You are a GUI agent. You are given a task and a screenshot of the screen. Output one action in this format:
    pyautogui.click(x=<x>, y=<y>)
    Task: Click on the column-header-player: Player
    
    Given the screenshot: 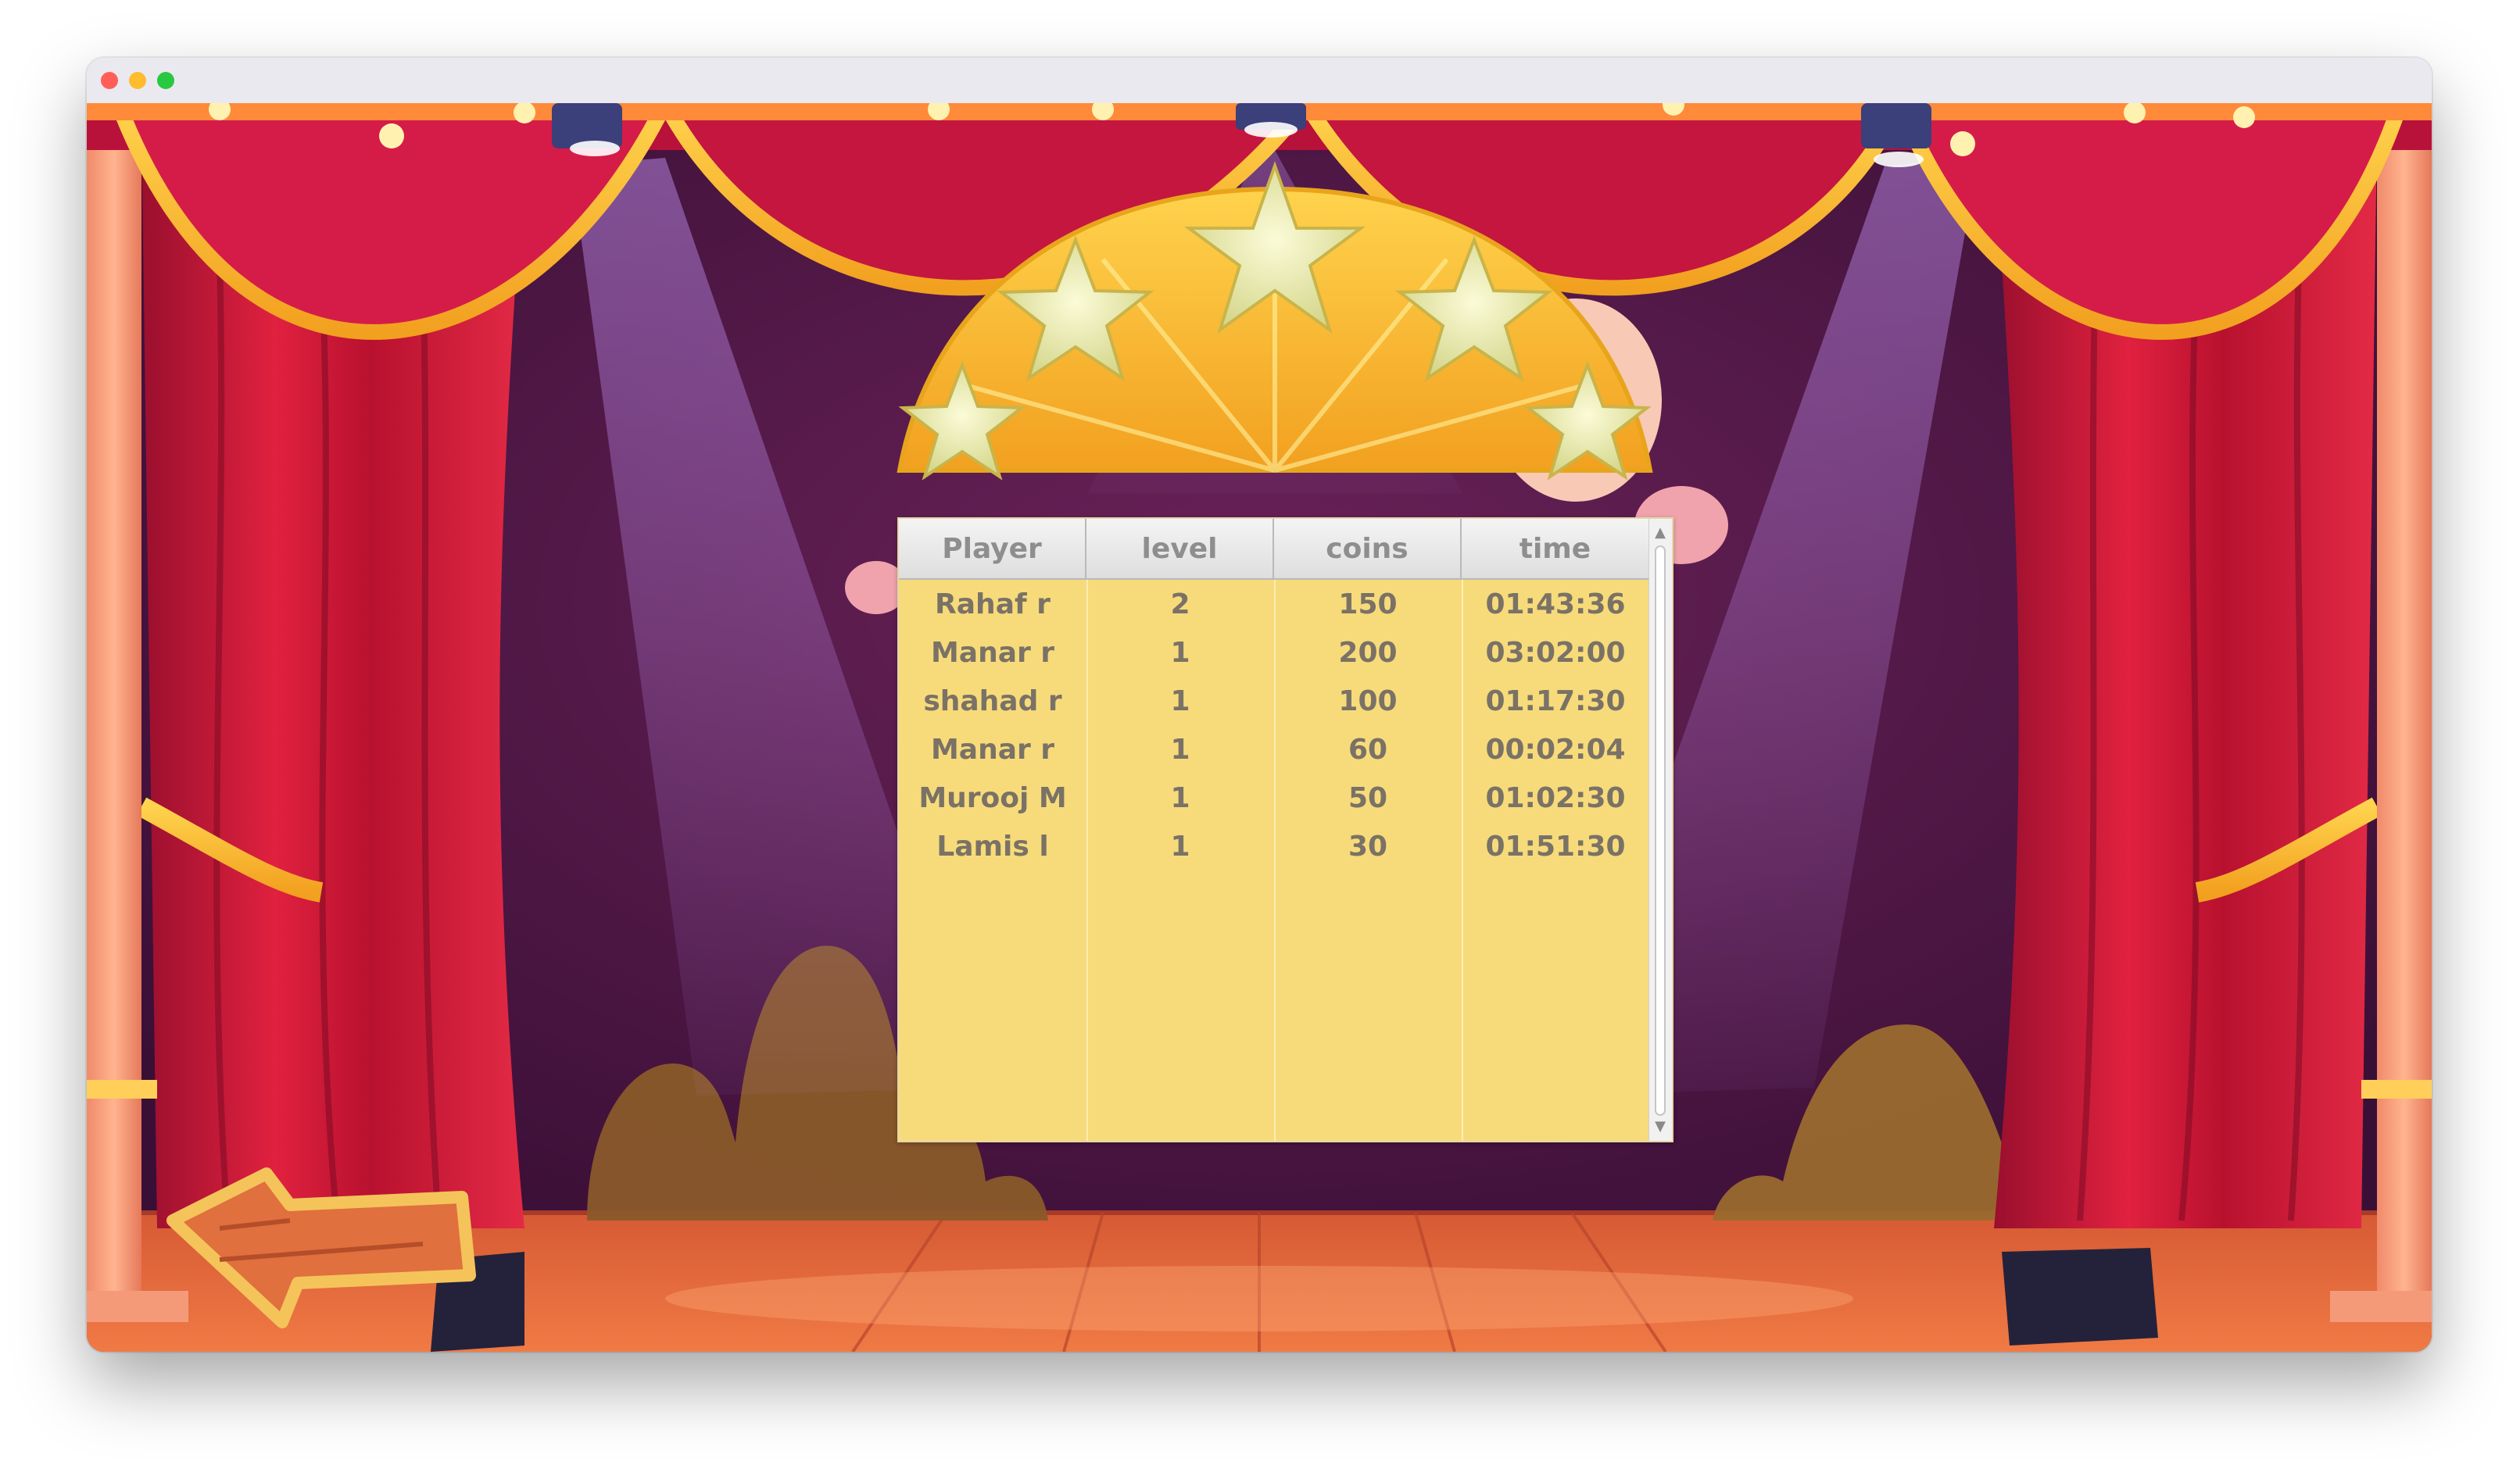 What is the action you would take?
    pyautogui.click(x=992, y=549)
    